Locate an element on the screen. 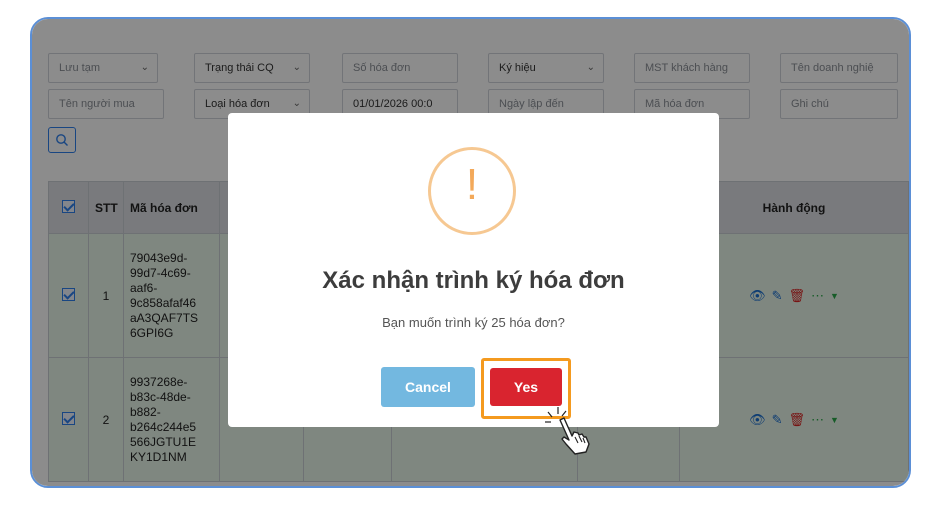 The width and height of the screenshot is (941, 520). dialog-message: Bạn muốn trình ký 25 hóa đơn? is located at coordinates (473, 322).